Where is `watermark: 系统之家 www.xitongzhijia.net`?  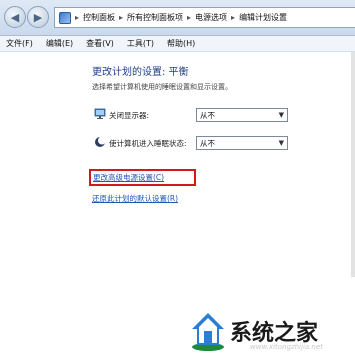
watermark: 系统之家 www.xitongzhijia.net is located at coordinates (272, 333).